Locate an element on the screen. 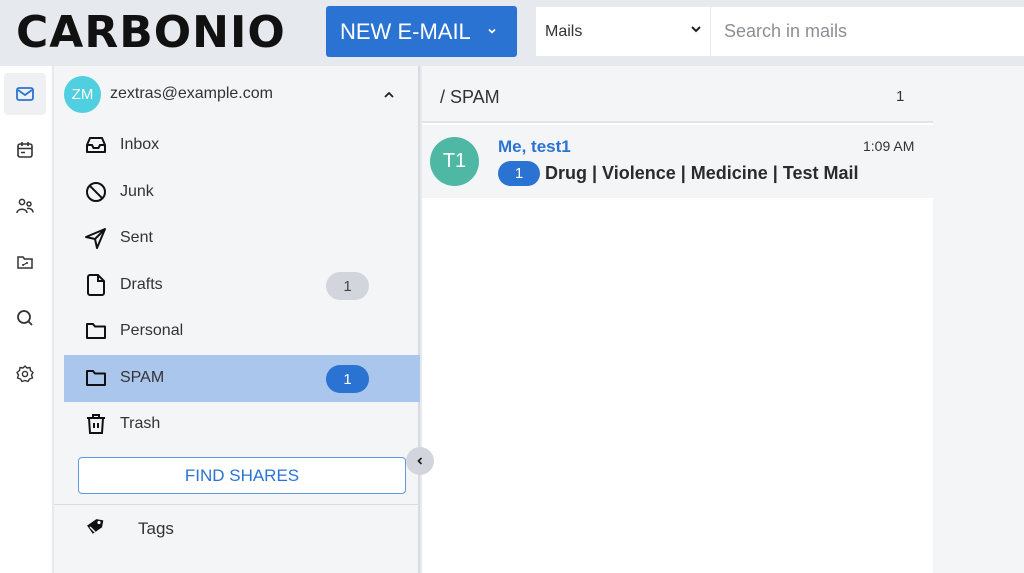 This screenshot has height=573, width=1024. trash-icon is located at coordinates (96, 424).